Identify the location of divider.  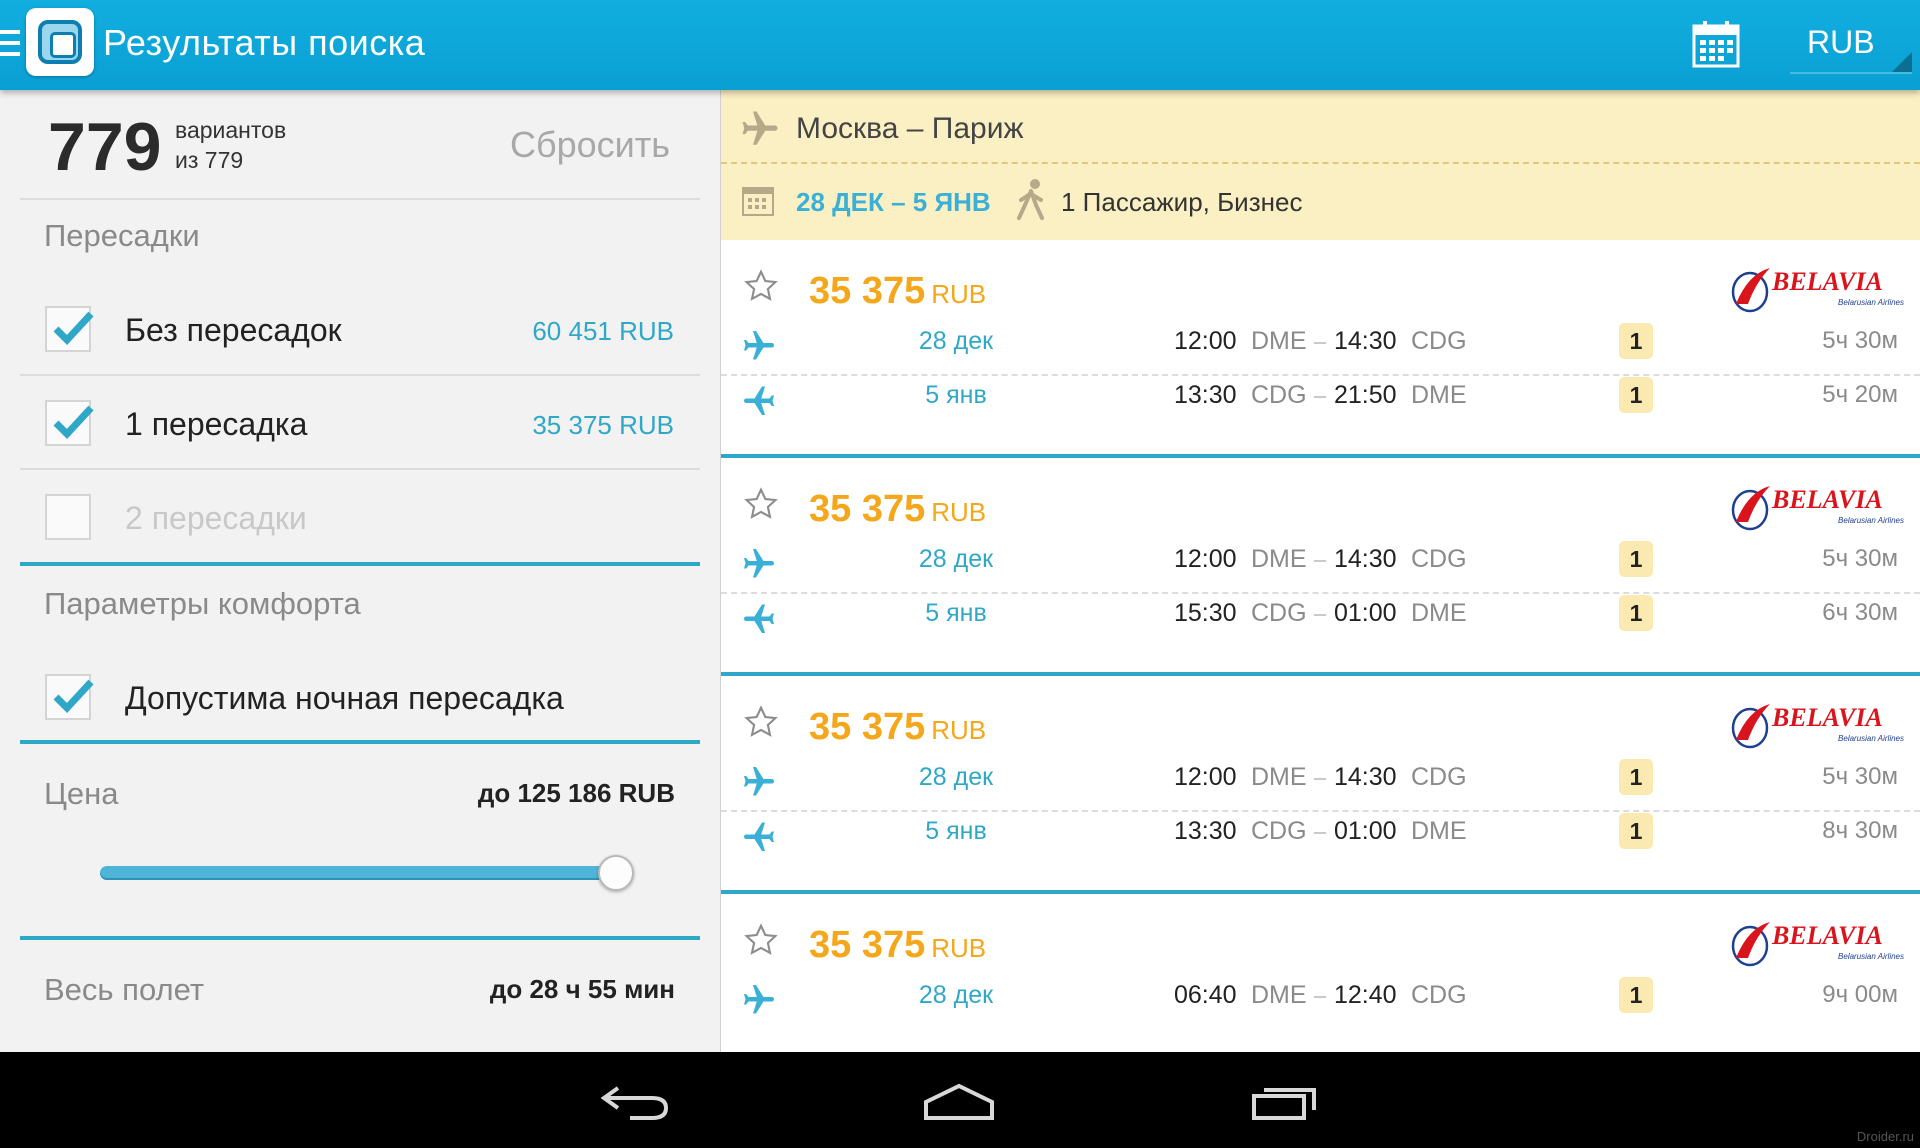
(360, 199).